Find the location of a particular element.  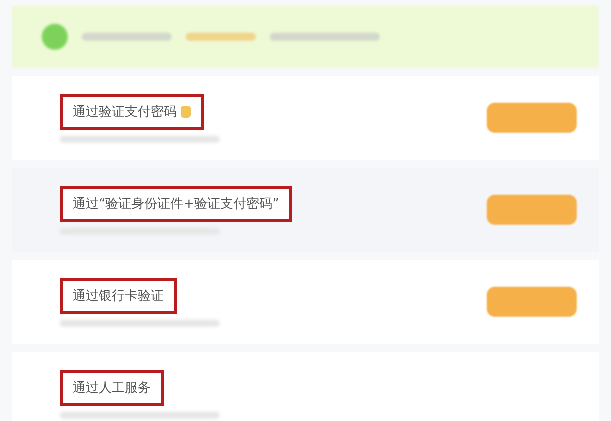

blurred-text is located at coordinates (221, 37).